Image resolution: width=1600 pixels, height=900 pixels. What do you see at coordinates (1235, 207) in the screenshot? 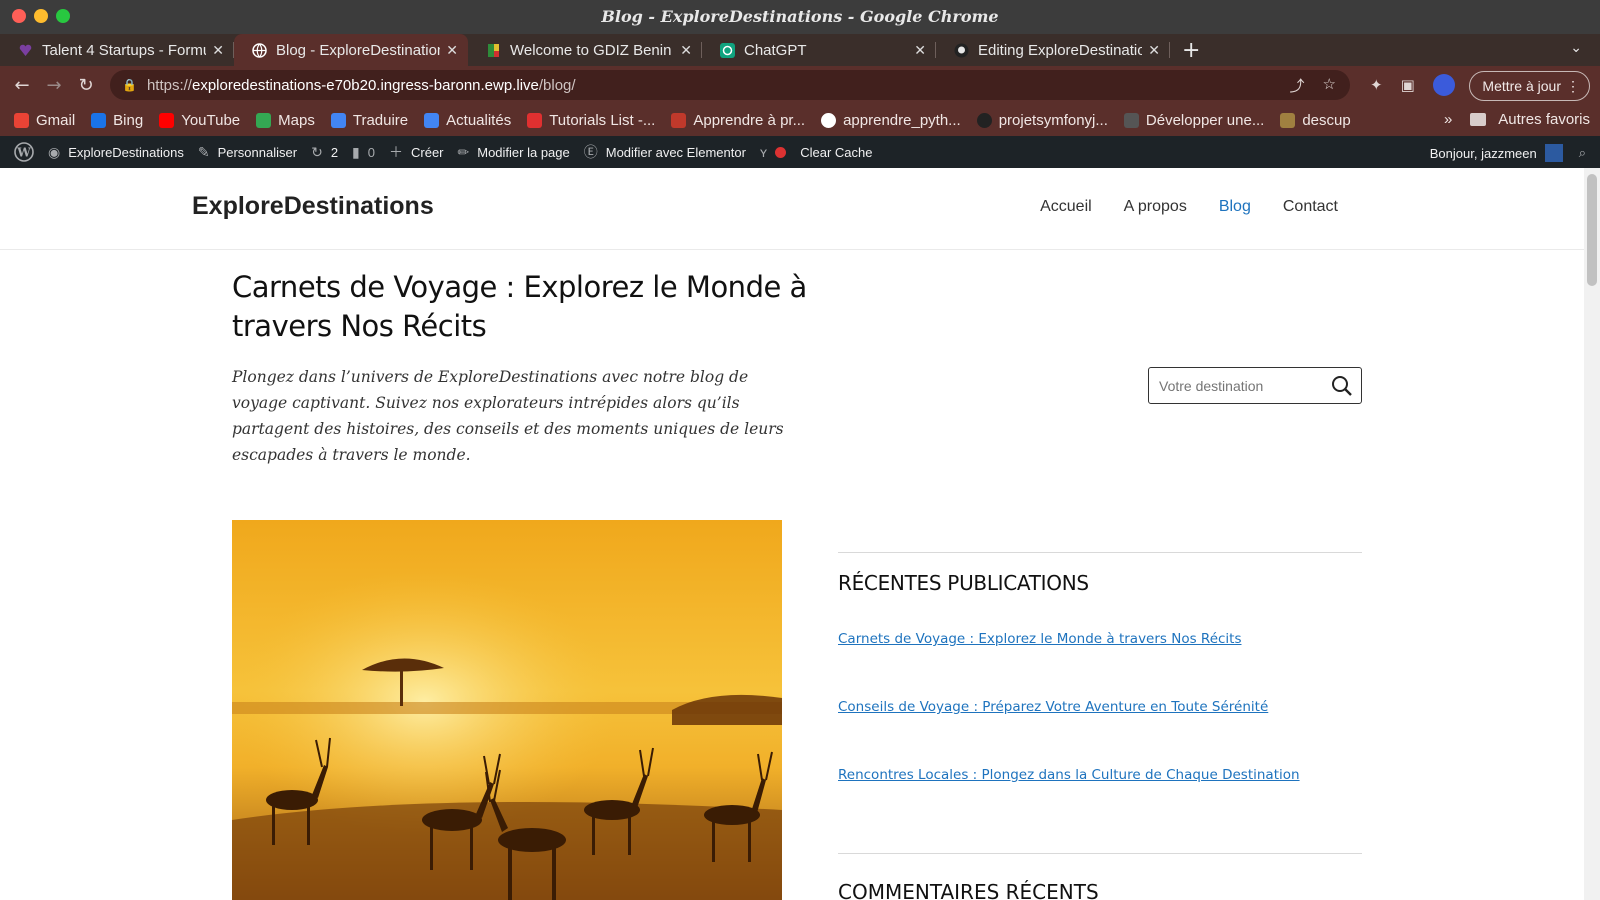
I see `menu-item-blog: Blog` at bounding box center [1235, 207].